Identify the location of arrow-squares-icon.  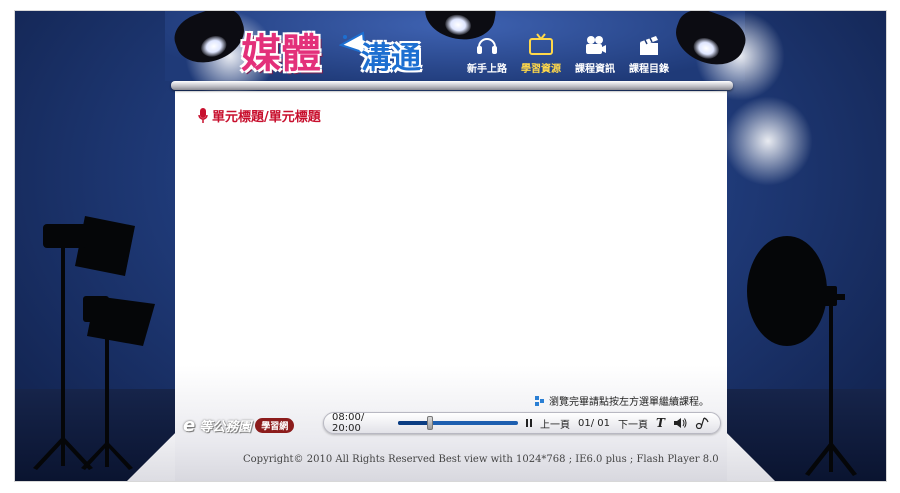
(539, 400).